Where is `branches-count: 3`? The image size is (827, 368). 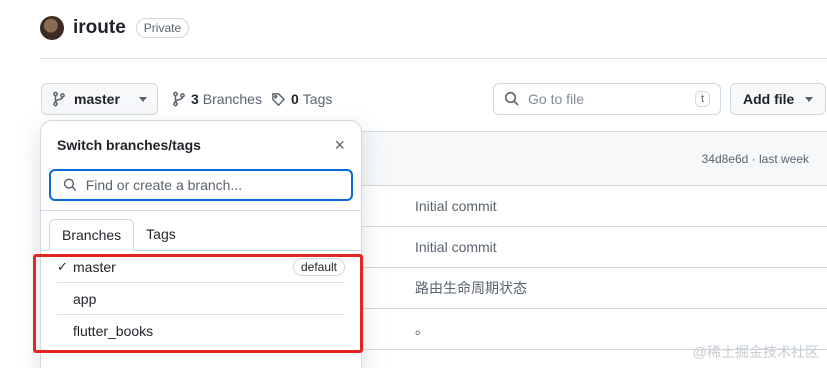
branches-count: 3 is located at coordinates (195, 99).